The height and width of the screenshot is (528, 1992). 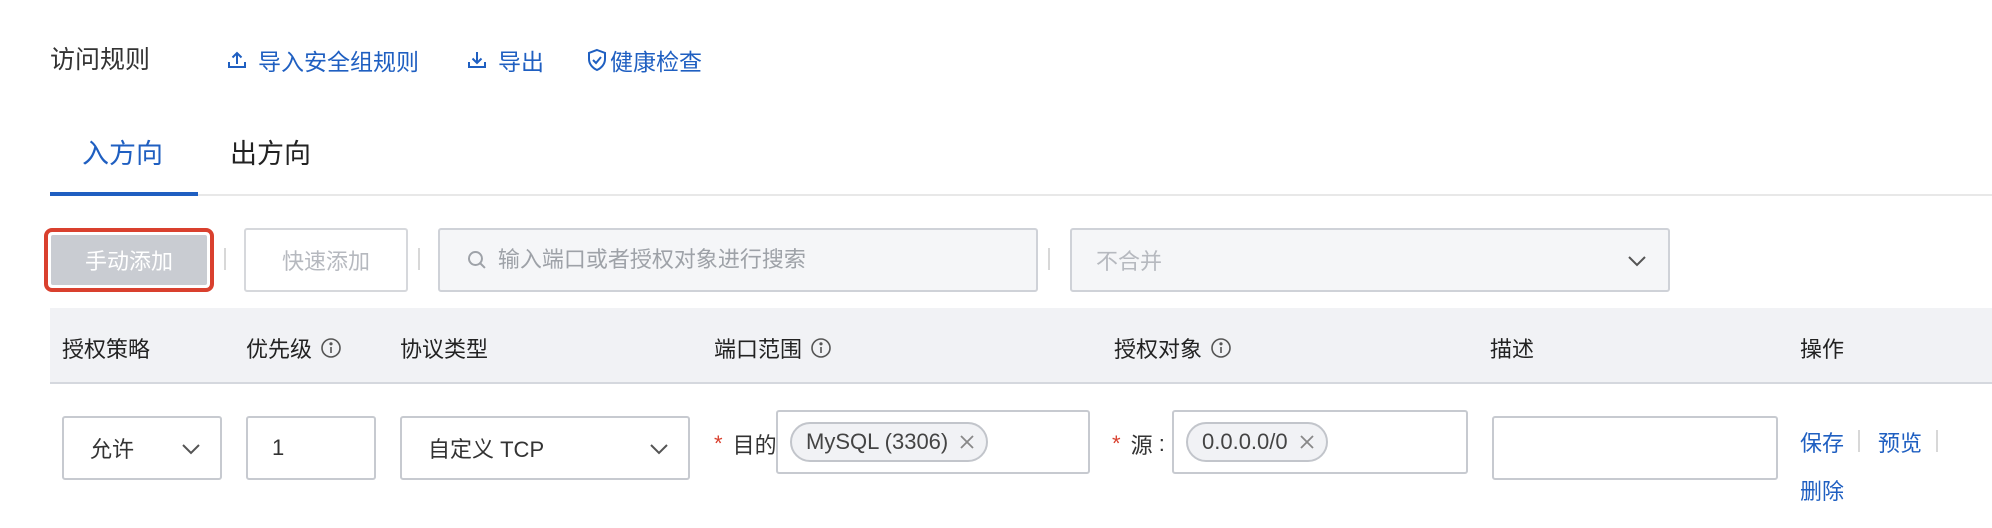 I want to click on dest-label: * 目的, so click(x=745, y=444).